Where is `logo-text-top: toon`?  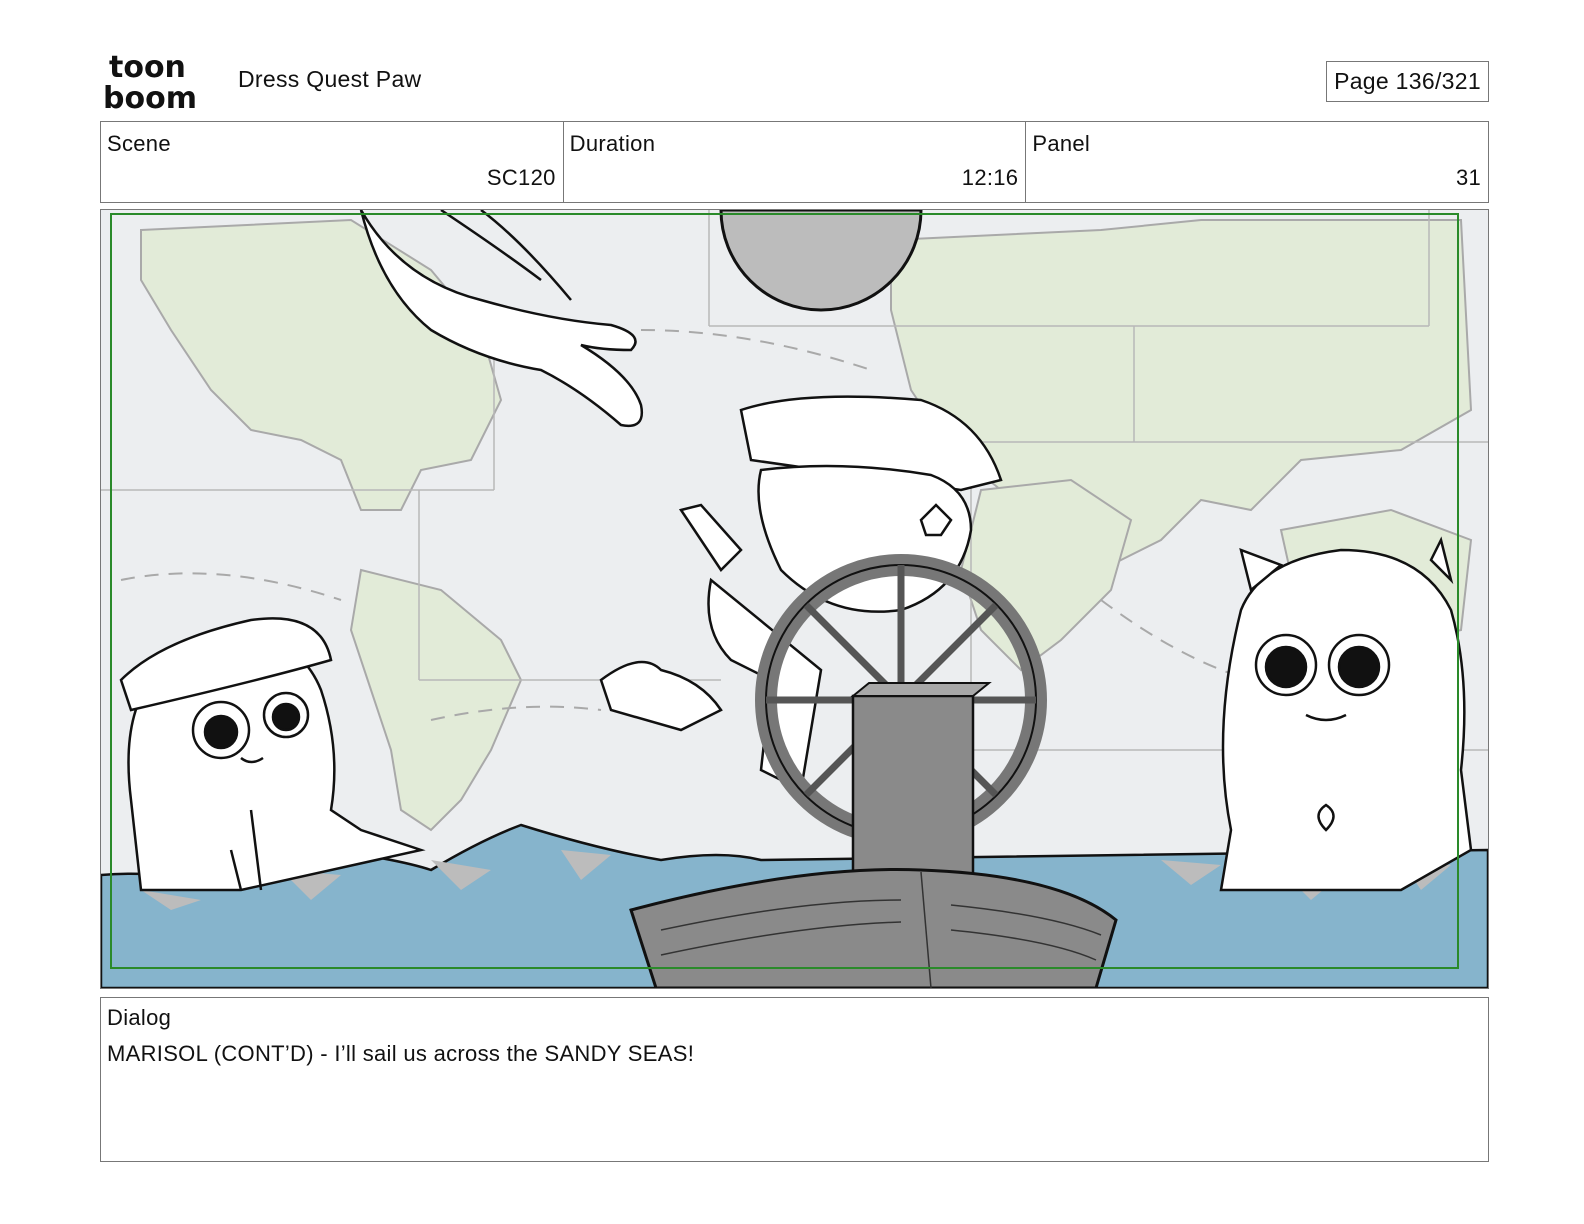
logo-text-top: toon is located at coordinates (147, 67).